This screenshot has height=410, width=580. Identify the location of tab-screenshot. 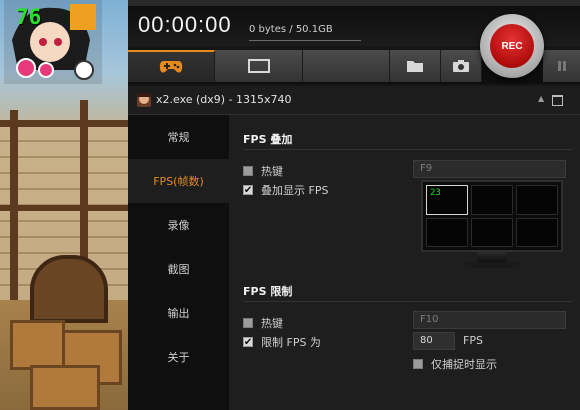
(461, 66).